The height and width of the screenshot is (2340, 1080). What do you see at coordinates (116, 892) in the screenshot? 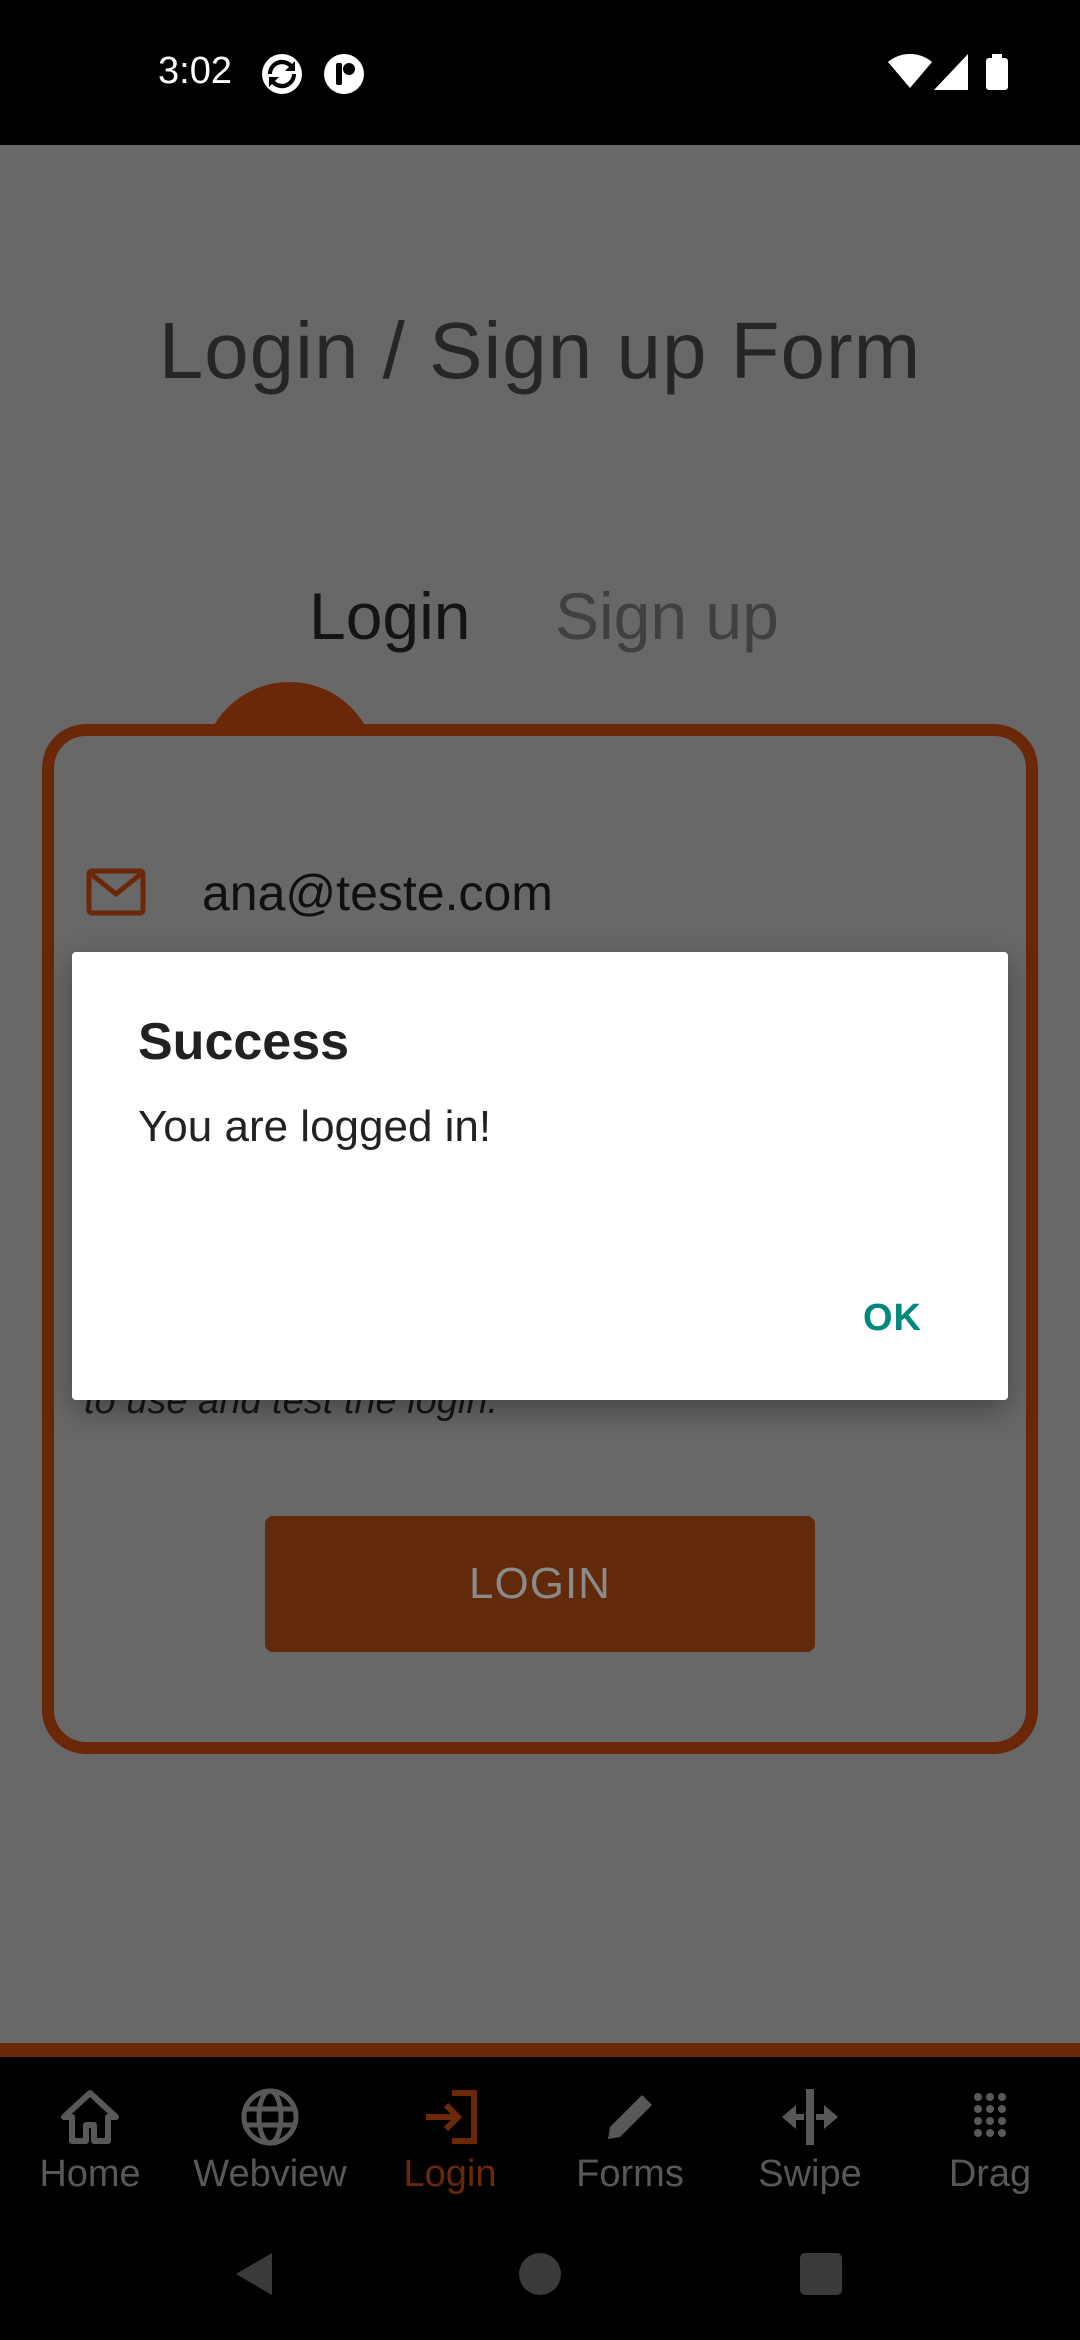
I see `mail-icon` at bounding box center [116, 892].